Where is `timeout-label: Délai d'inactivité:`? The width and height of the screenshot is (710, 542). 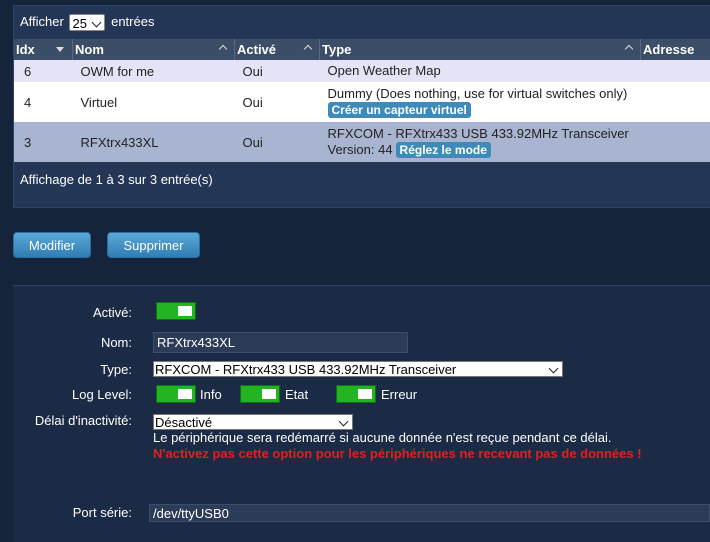
timeout-label: Délai d'inactivité: is located at coordinates (72, 420).